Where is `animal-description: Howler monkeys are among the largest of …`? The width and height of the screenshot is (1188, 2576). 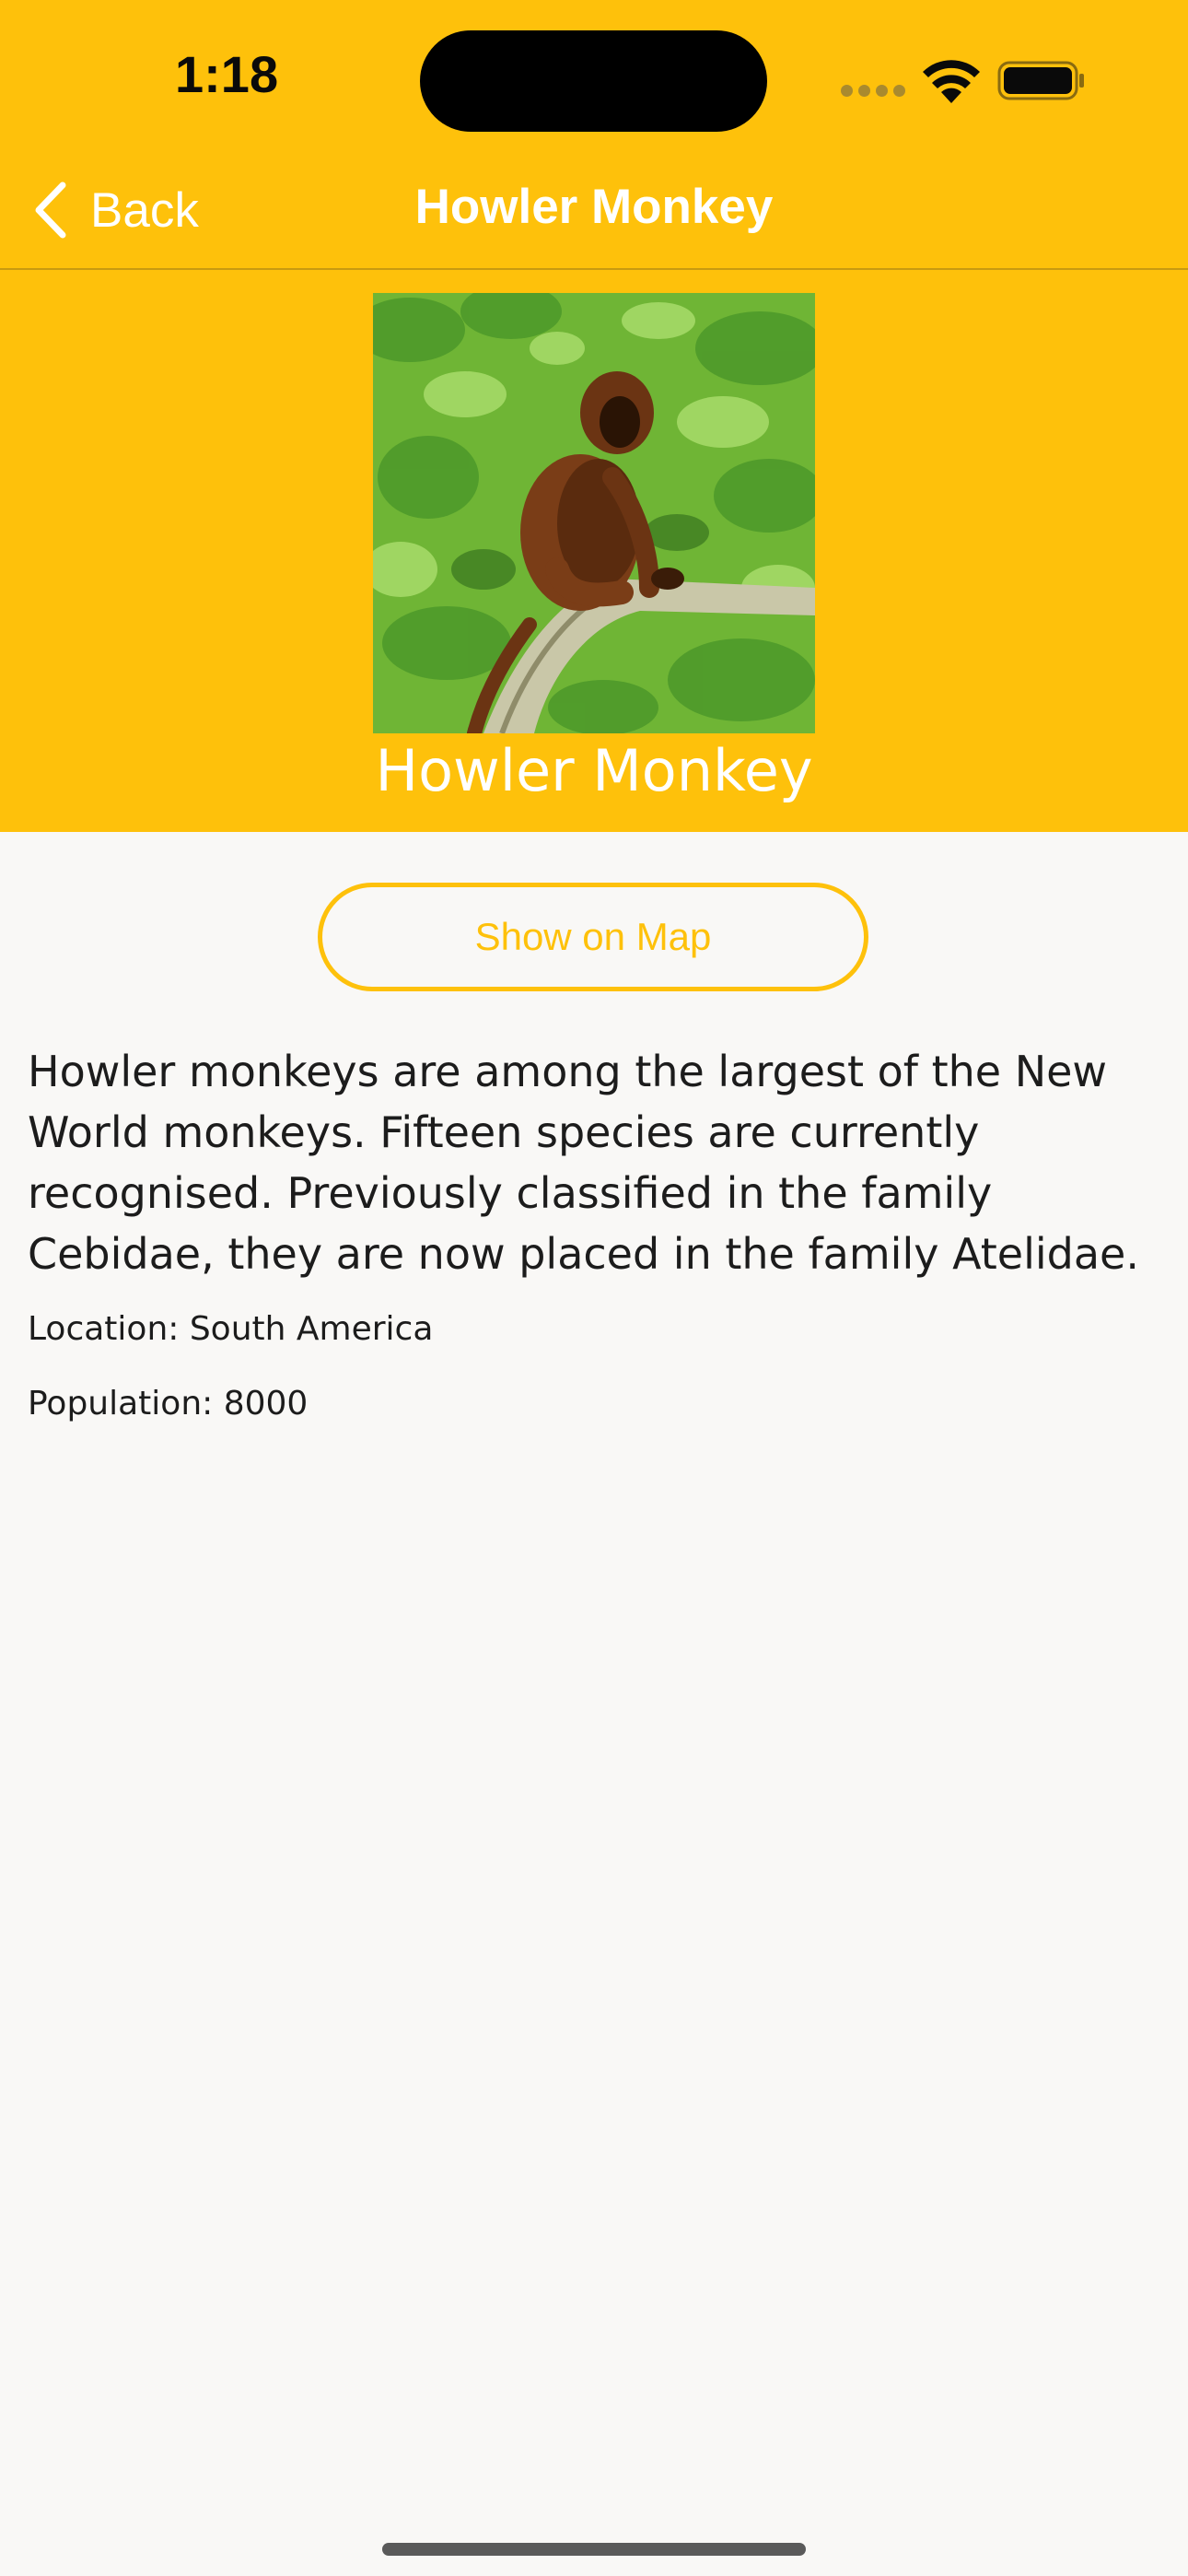
animal-description: Howler monkeys are among the largest of … is located at coordinates (583, 1163).